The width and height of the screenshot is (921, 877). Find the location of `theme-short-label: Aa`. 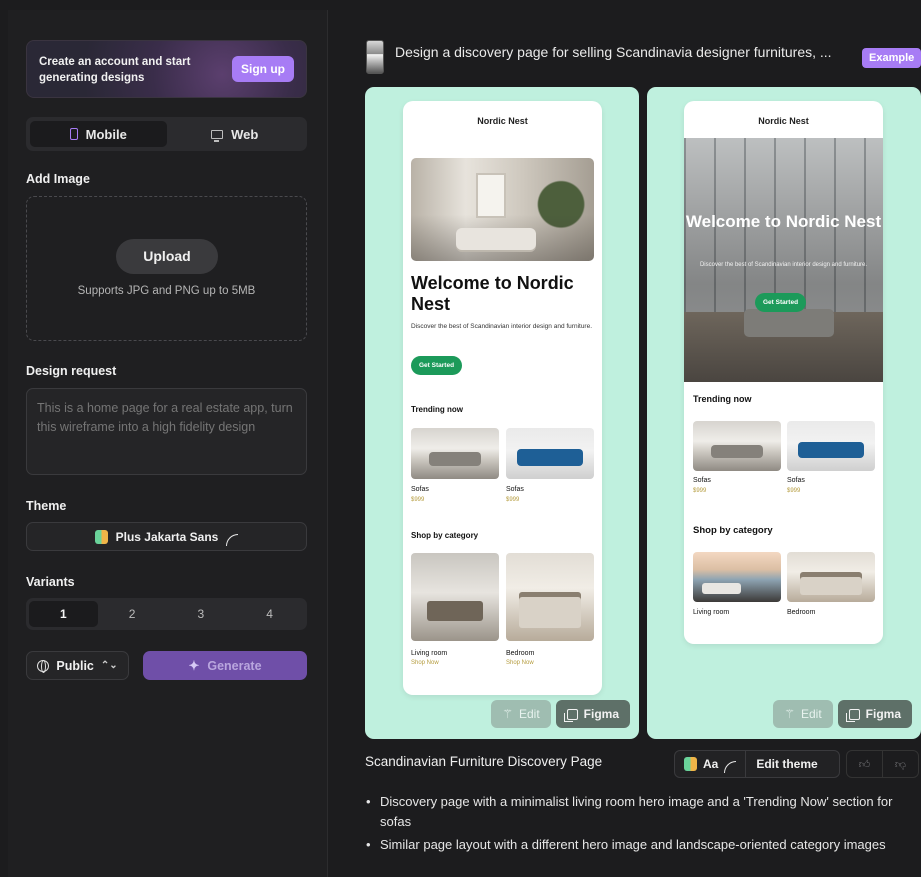

theme-short-label: Aa is located at coordinates (711, 764).